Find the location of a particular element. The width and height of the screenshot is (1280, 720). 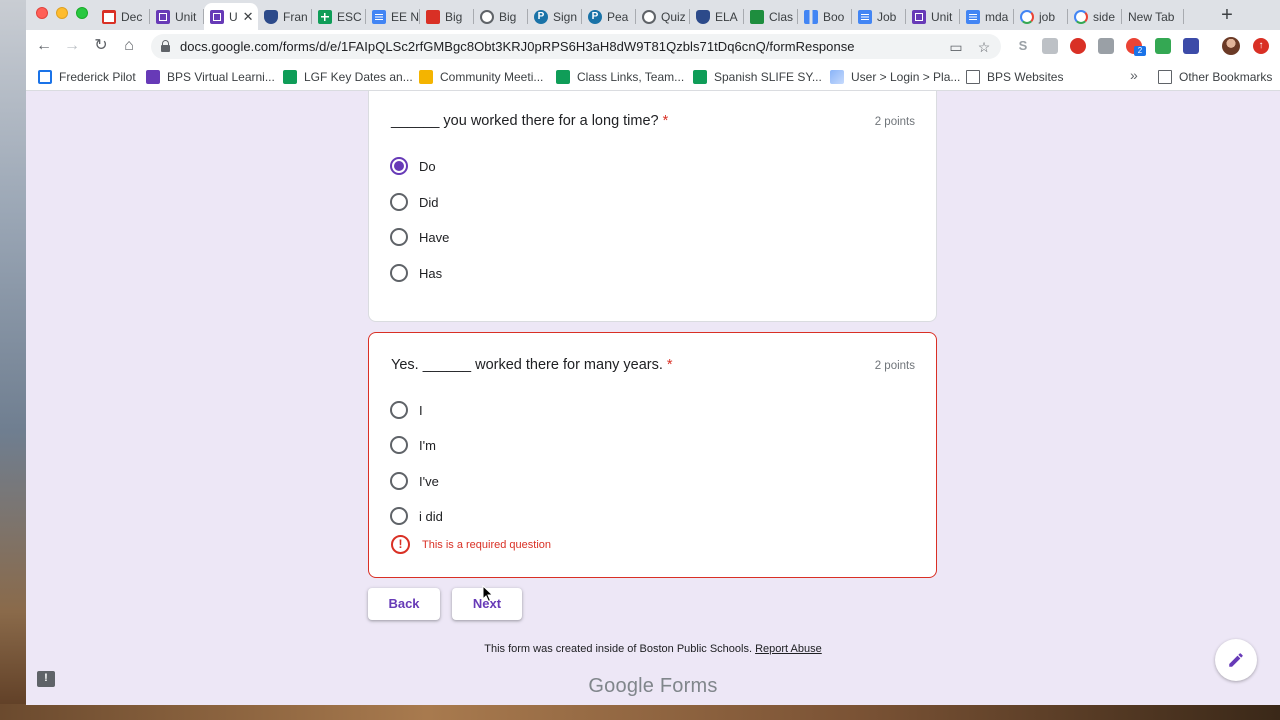

tab: side is located at coordinates (1095, 16).